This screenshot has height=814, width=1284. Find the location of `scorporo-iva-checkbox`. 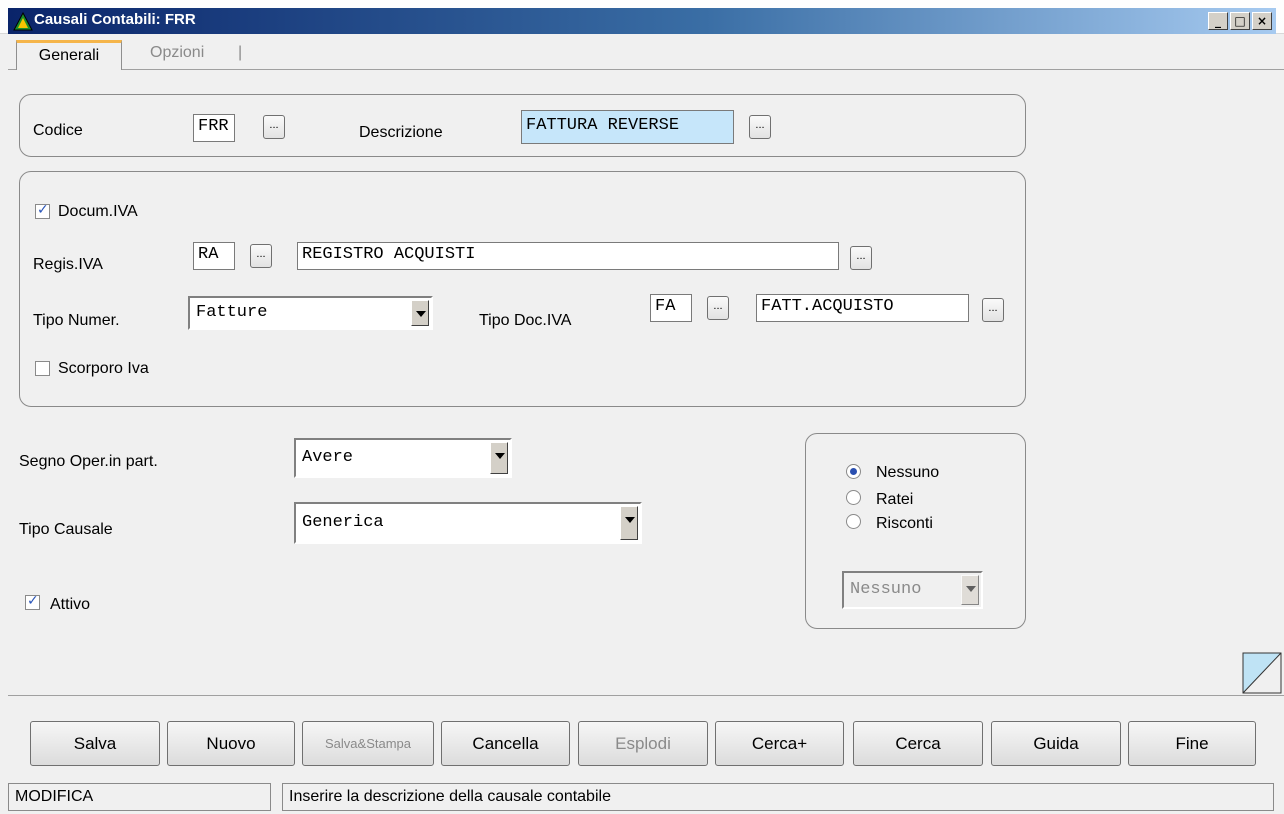

scorporo-iva-checkbox is located at coordinates (42, 368).